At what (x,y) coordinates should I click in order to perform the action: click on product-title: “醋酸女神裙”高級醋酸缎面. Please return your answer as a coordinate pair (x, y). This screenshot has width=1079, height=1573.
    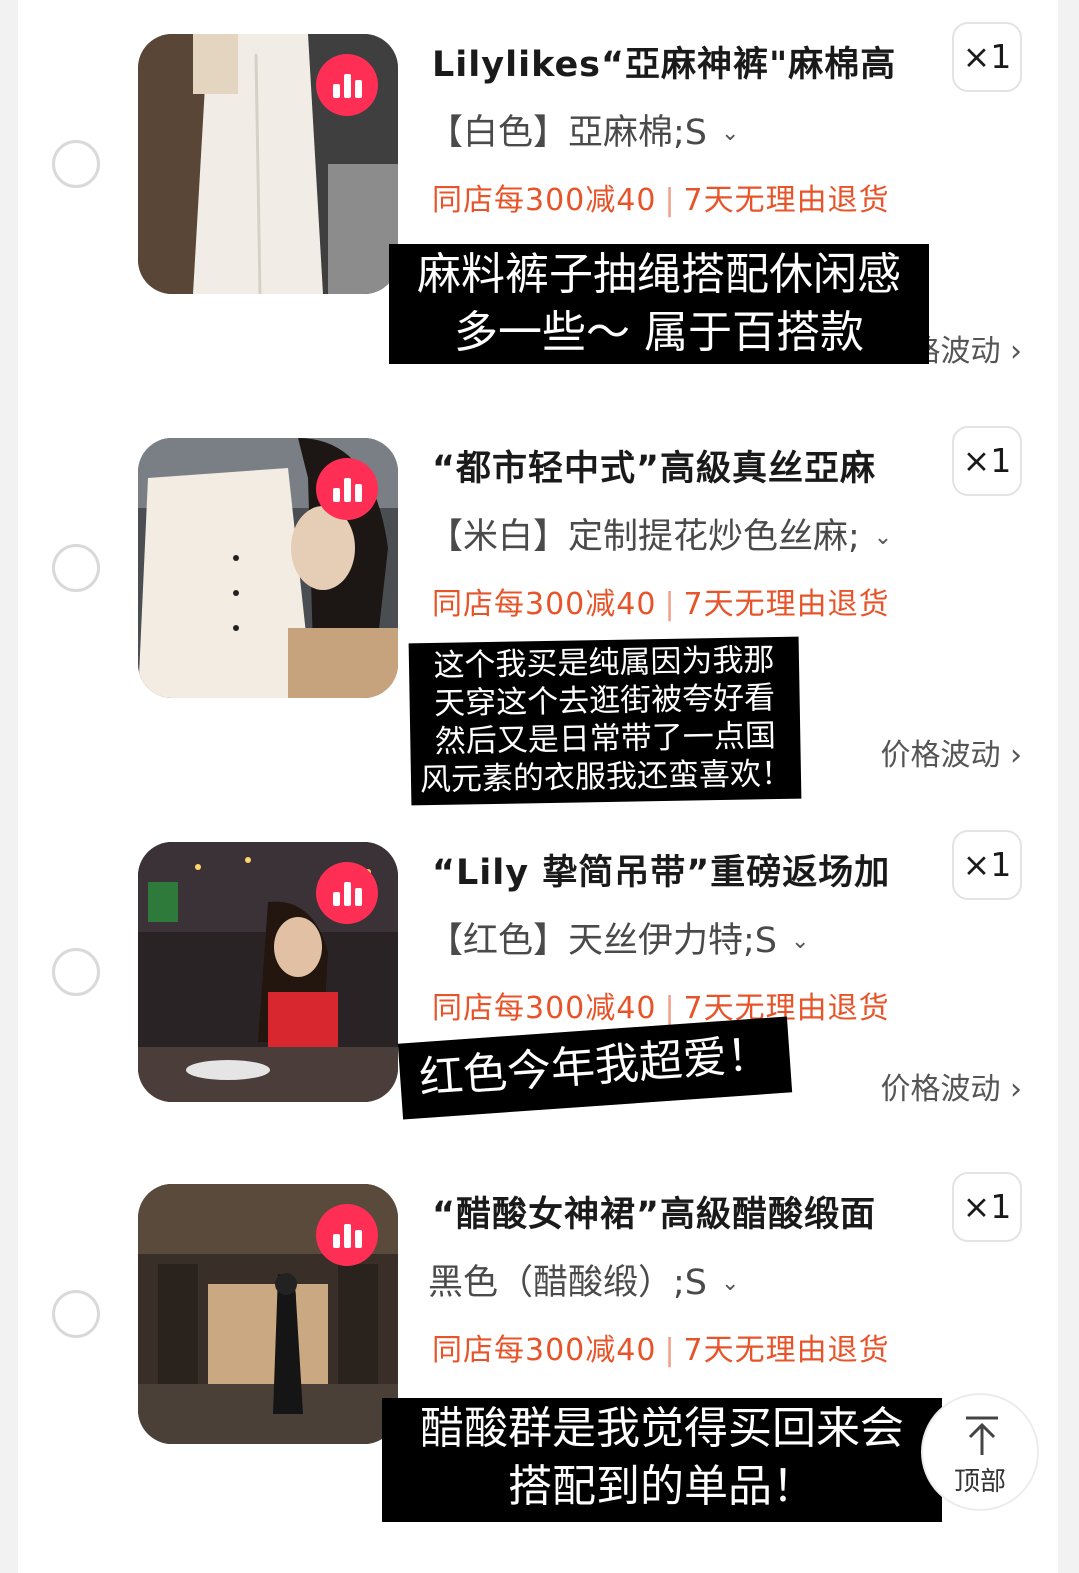
    Looking at the image, I should click on (672, 1211).